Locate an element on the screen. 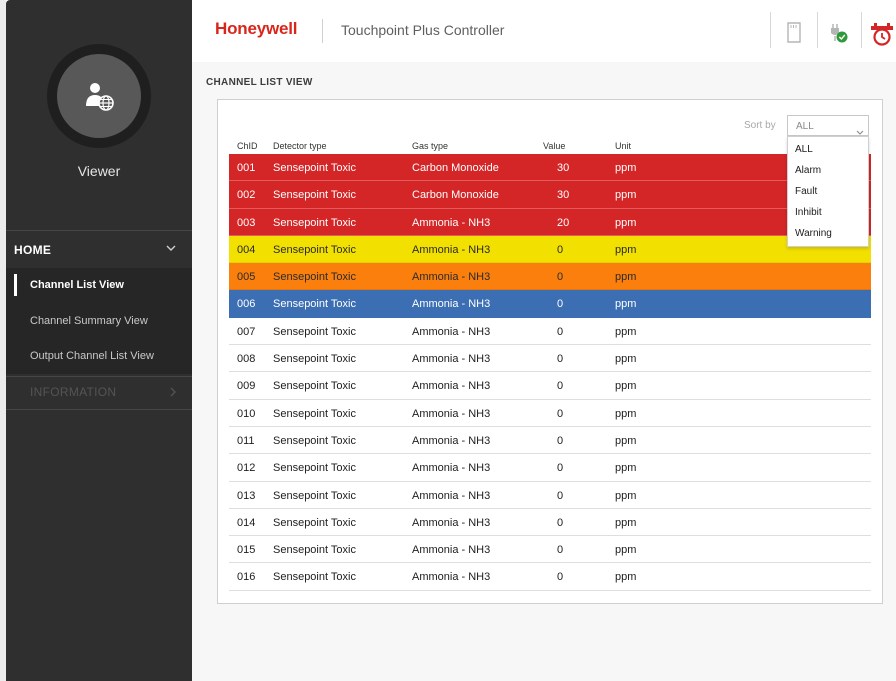 The width and height of the screenshot is (896, 681). cell-chid: 015 is located at coordinates (246, 550).